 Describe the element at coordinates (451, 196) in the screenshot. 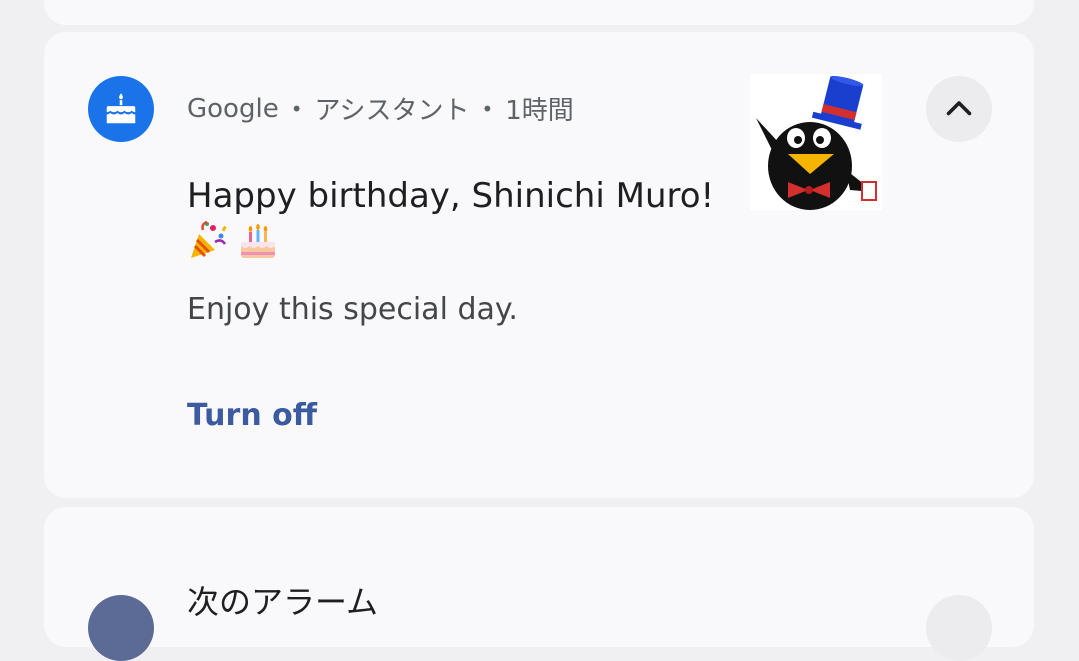

I see `notification-title: Happy birthday, Shinichi Muro!` at that location.